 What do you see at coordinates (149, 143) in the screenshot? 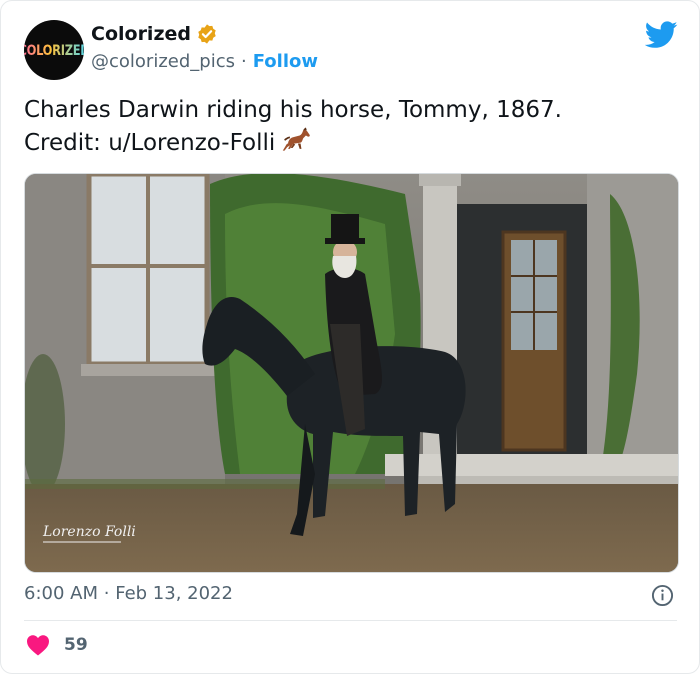
I see `tweet-credit: Credit: u/Lorenzo-Folli` at bounding box center [149, 143].